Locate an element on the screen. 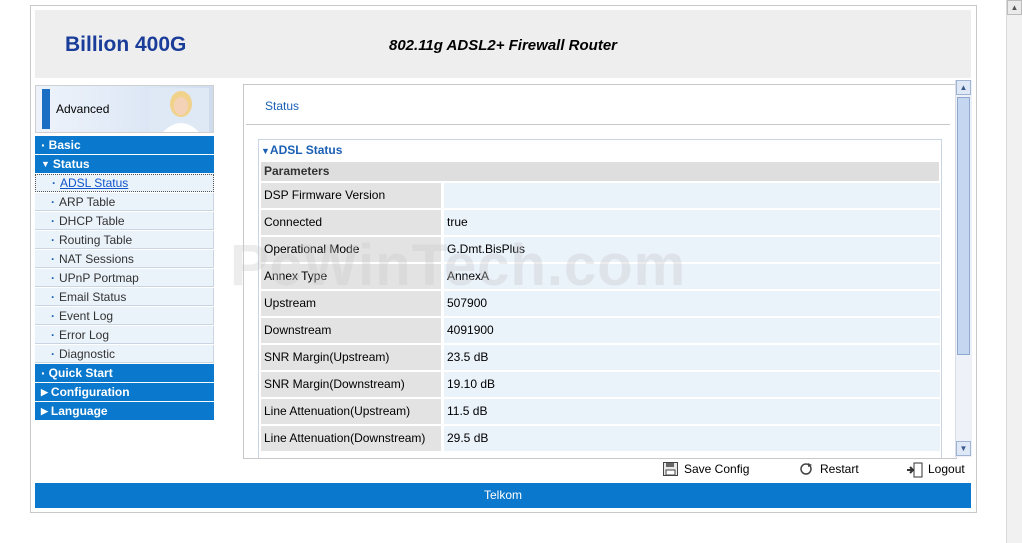  parameter-name: Upstream is located at coordinates (351, 303).